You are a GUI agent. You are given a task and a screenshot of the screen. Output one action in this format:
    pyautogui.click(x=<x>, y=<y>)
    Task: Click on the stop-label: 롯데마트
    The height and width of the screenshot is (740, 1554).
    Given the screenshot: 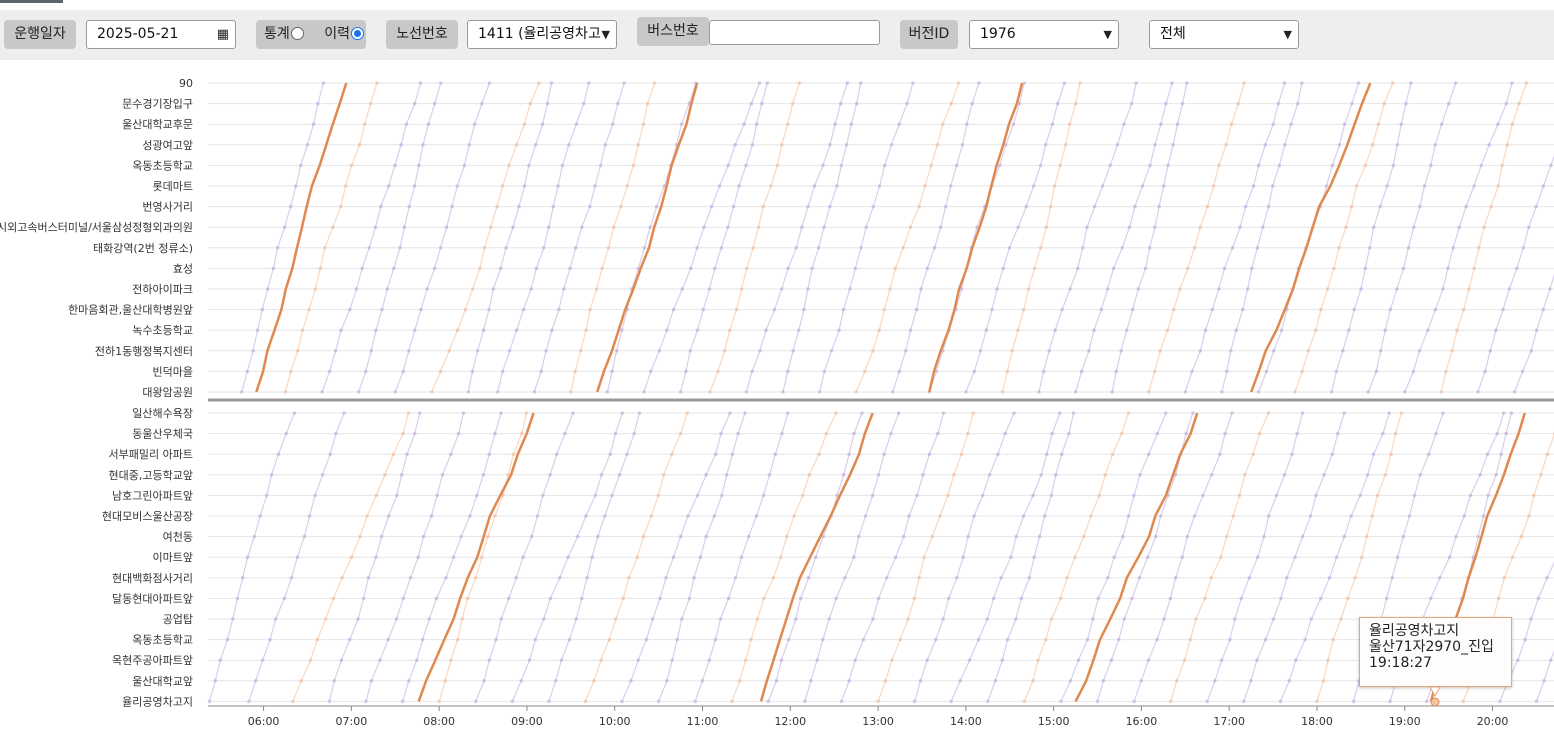 What is the action you would take?
    pyautogui.click(x=173, y=186)
    